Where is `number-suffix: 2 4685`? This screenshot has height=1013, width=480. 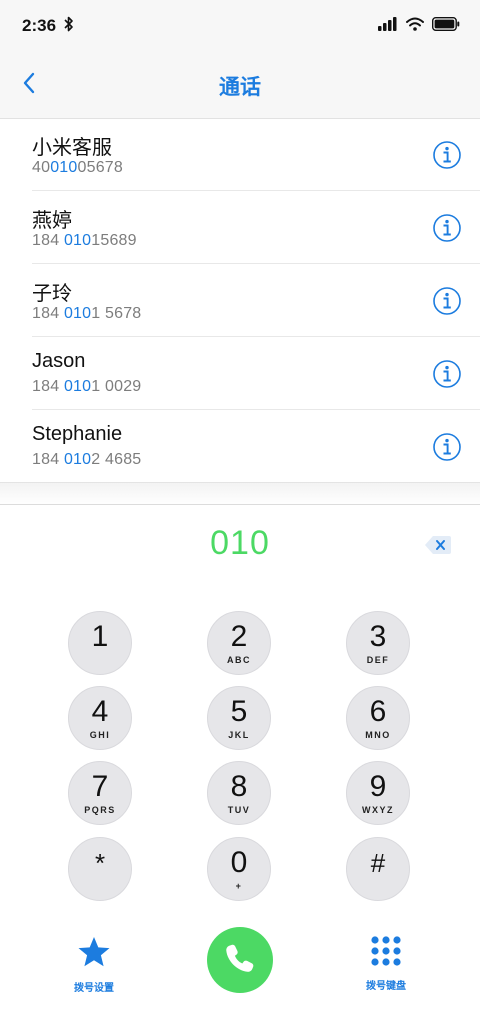 number-suffix: 2 4685 is located at coordinates (116, 459).